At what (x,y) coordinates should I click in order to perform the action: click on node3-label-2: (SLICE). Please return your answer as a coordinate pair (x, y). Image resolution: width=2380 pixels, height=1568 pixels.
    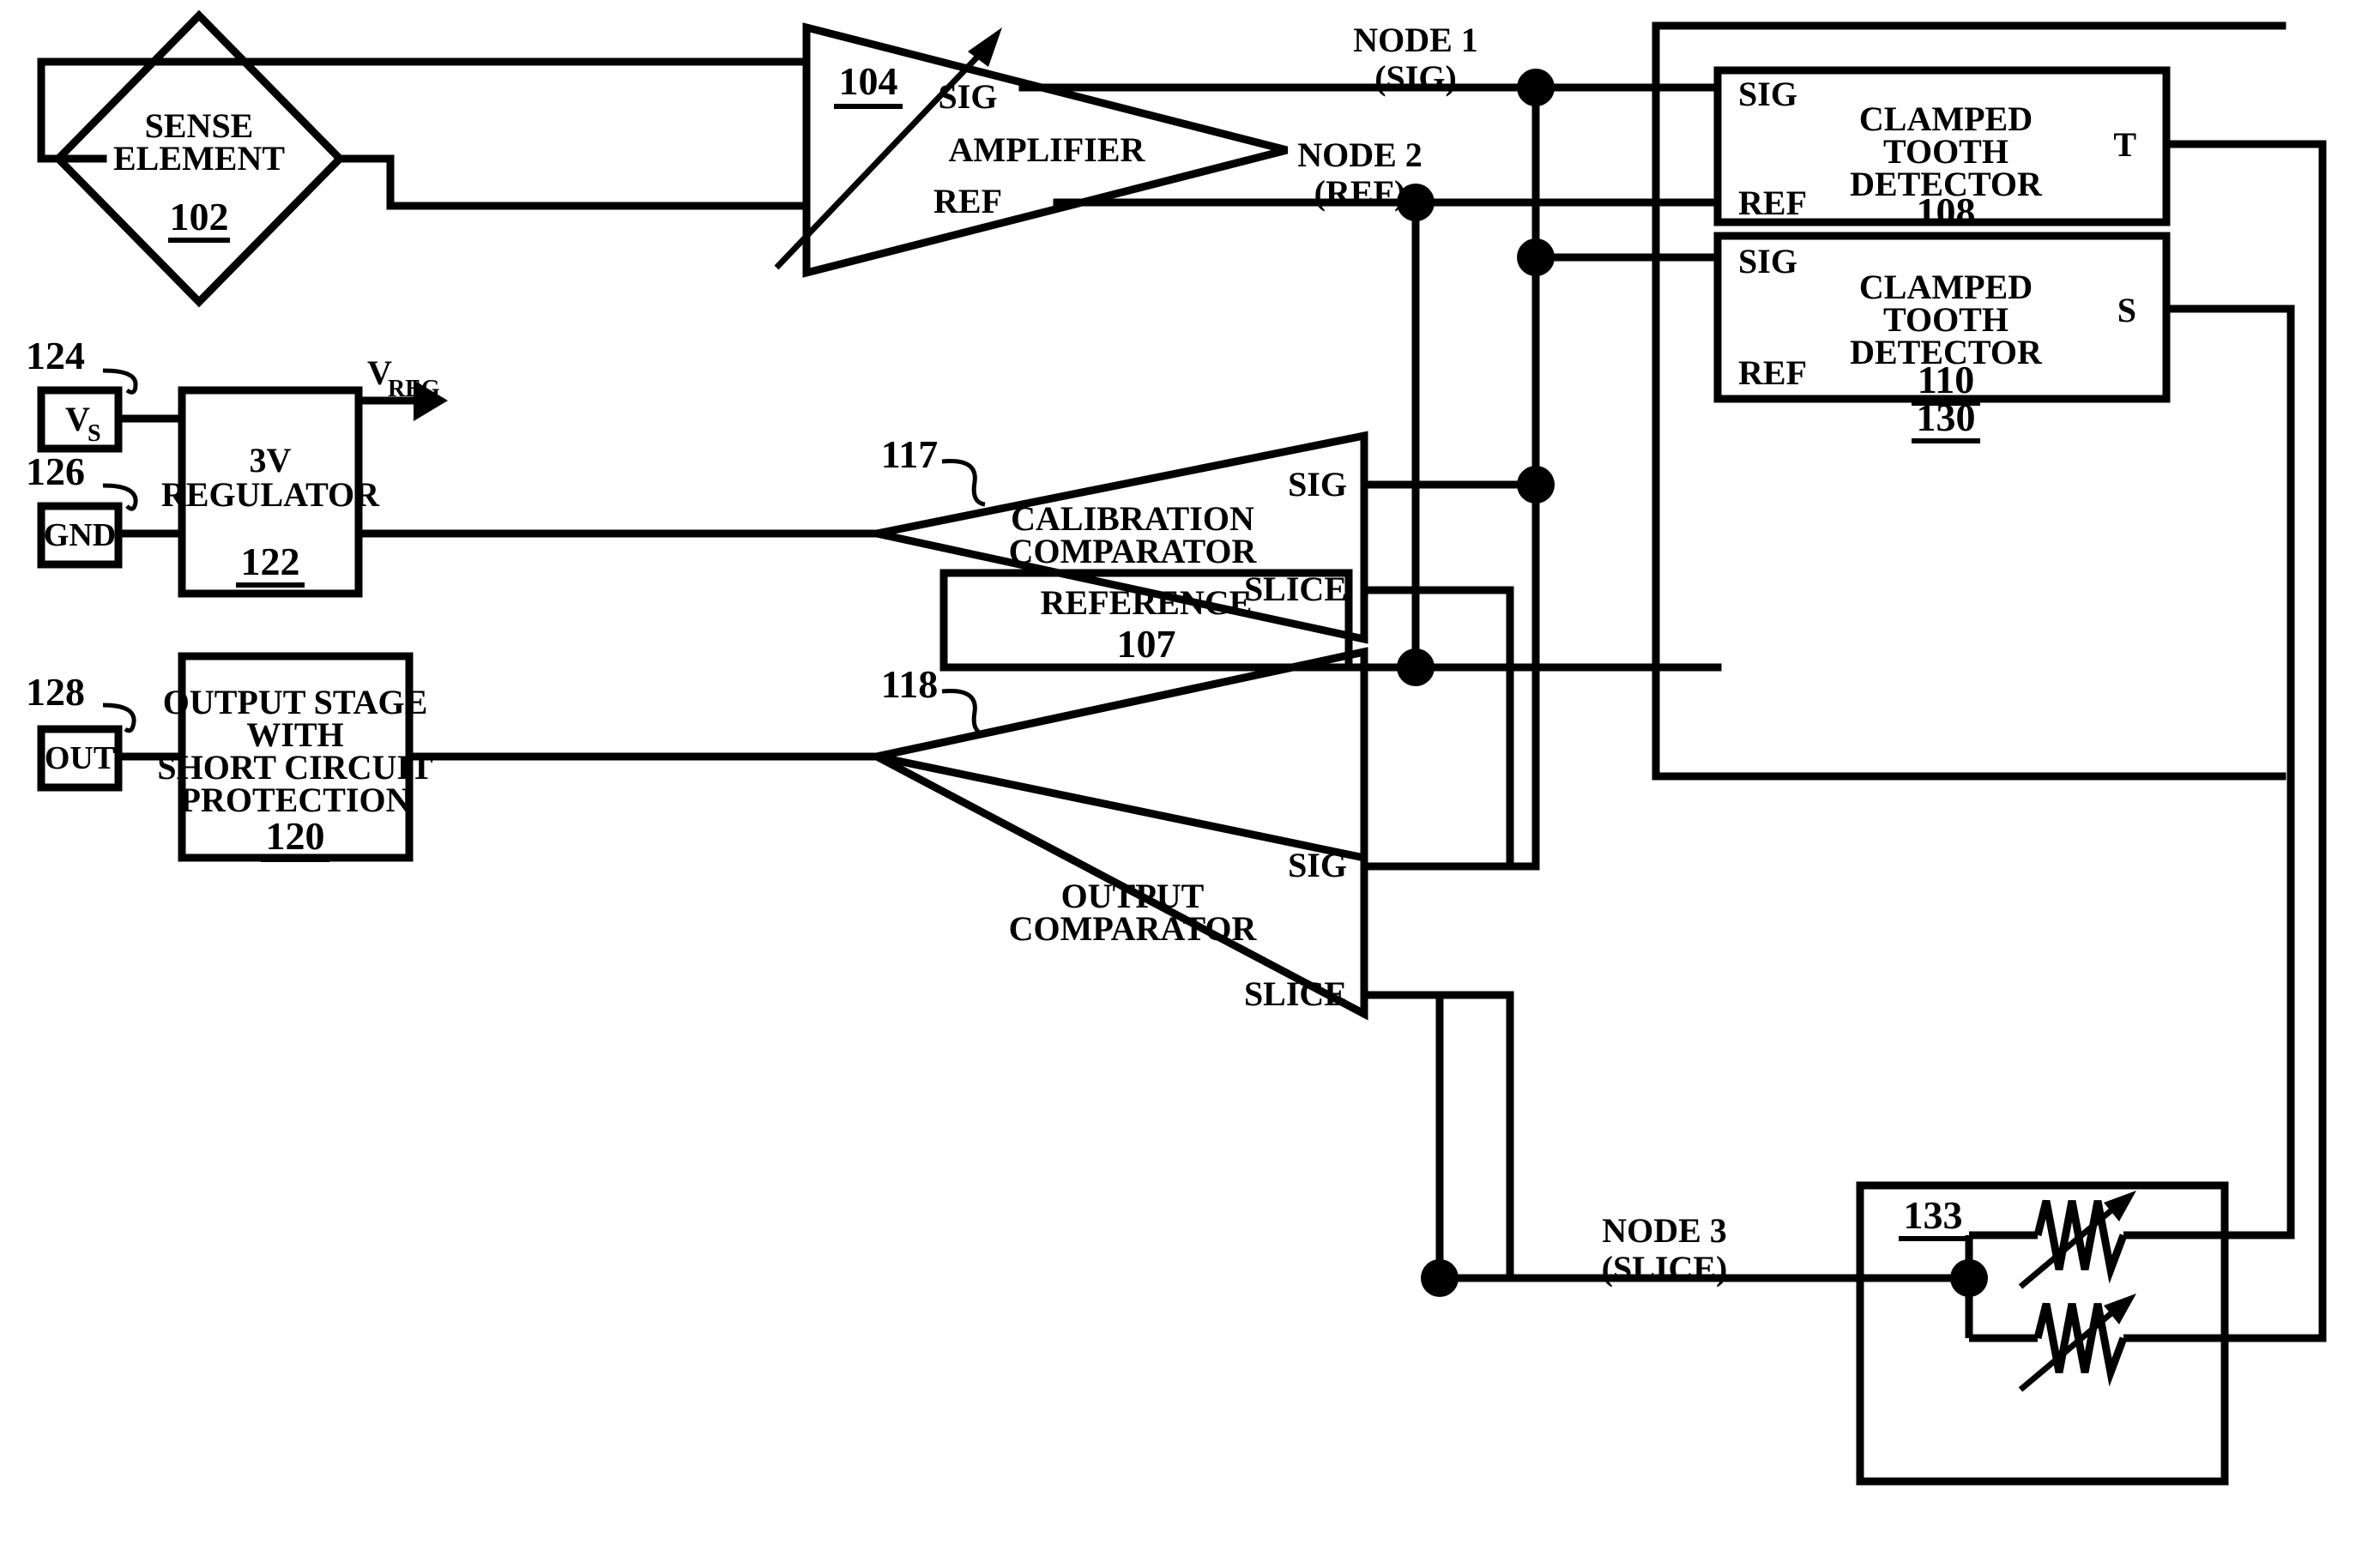
    Looking at the image, I should click on (1665, 1268).